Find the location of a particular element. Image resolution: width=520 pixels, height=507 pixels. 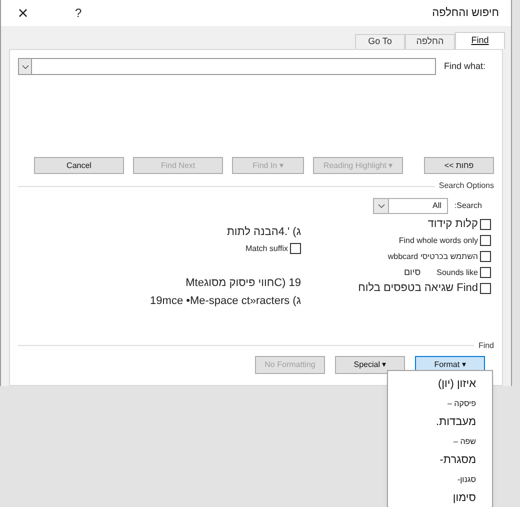

option-label: 19 (Cחווי פיסוק מסוגMte is located at coordinates (243, 283).